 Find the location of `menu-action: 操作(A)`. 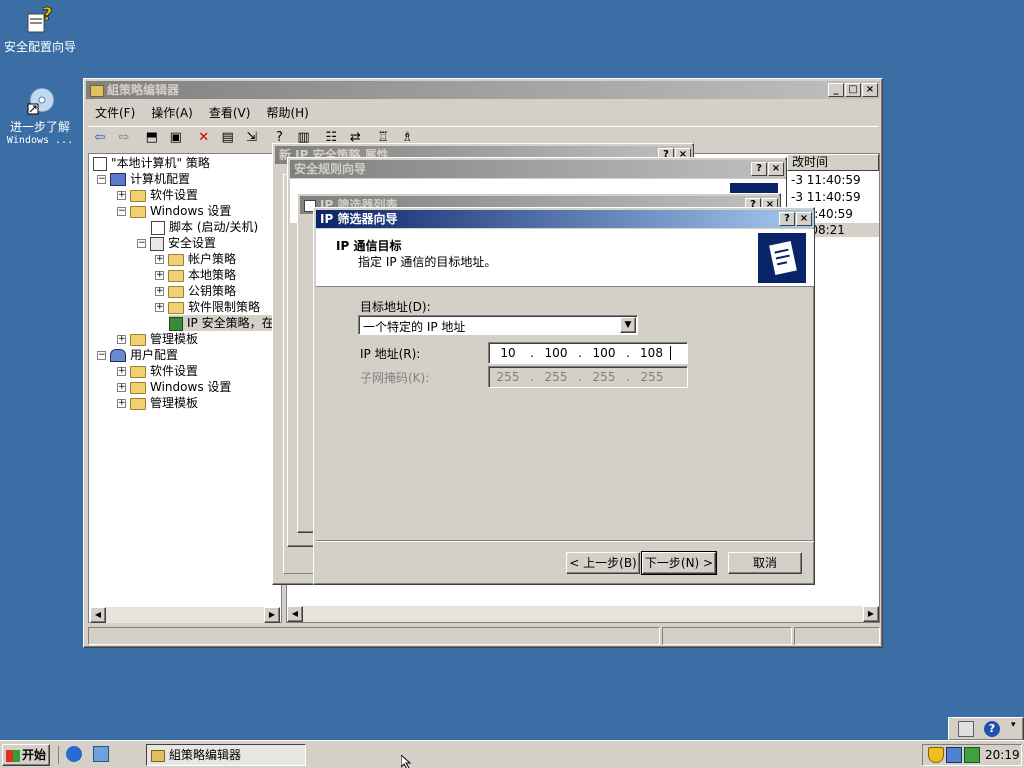

menu-action: 操作(A) is located at coordinates (172, 113).